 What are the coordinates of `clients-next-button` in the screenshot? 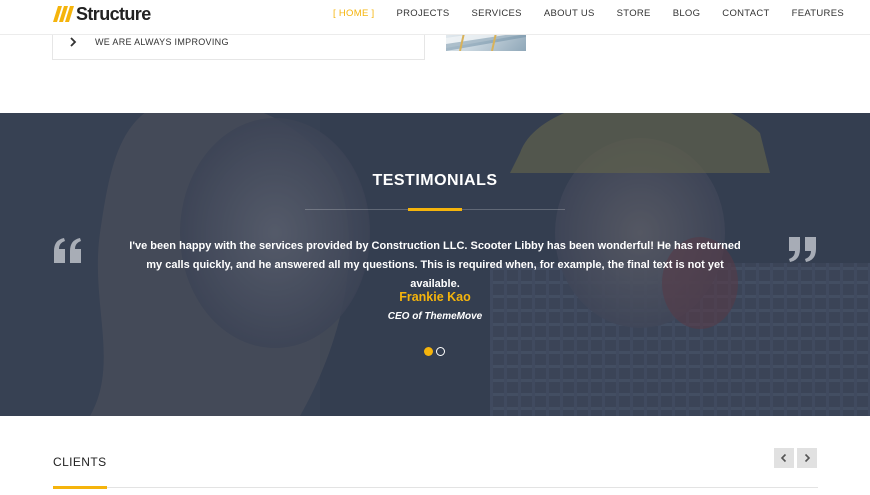 It's located at (807, 458).